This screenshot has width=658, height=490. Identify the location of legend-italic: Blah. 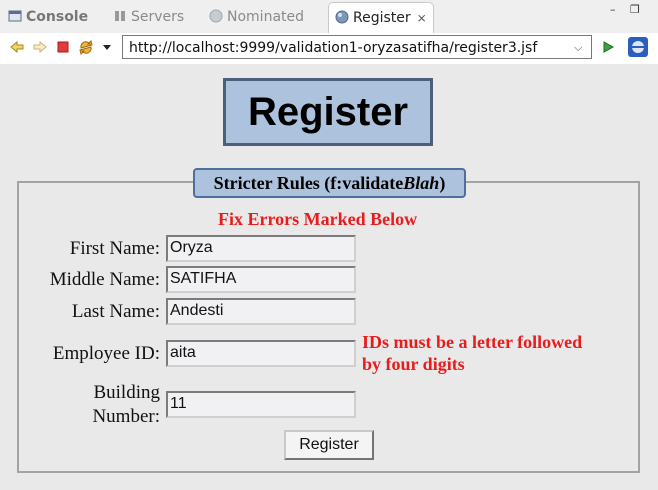
(421, 183).